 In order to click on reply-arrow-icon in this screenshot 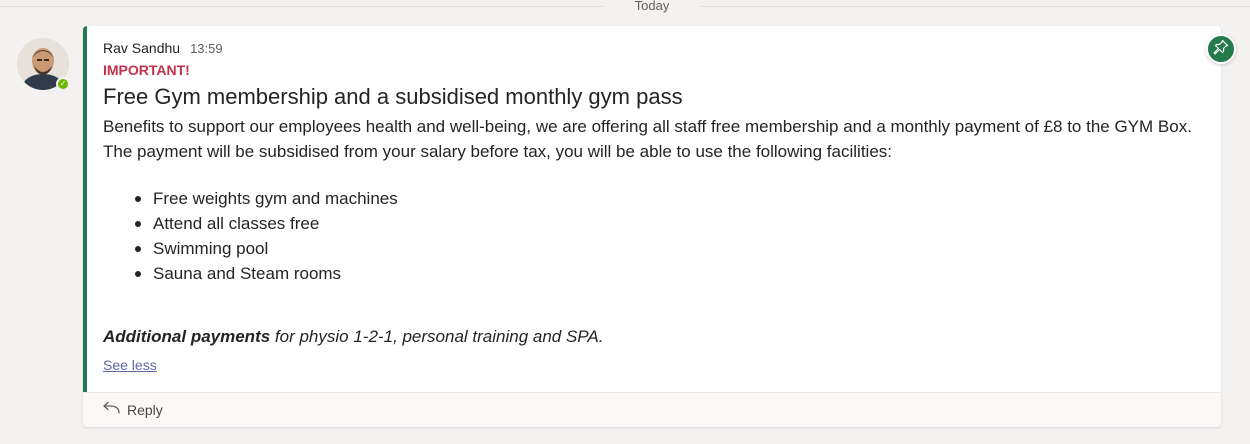, I will do `click(111, 410)`.